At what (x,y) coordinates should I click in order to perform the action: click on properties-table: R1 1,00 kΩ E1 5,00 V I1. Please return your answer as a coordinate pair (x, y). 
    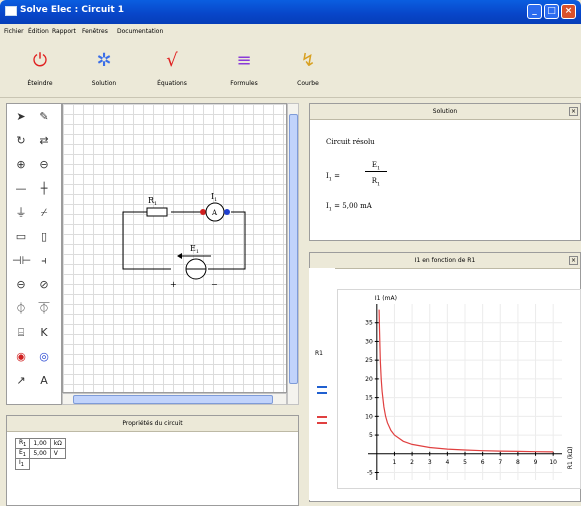
    Looking at the image, I should click on (40, 453).